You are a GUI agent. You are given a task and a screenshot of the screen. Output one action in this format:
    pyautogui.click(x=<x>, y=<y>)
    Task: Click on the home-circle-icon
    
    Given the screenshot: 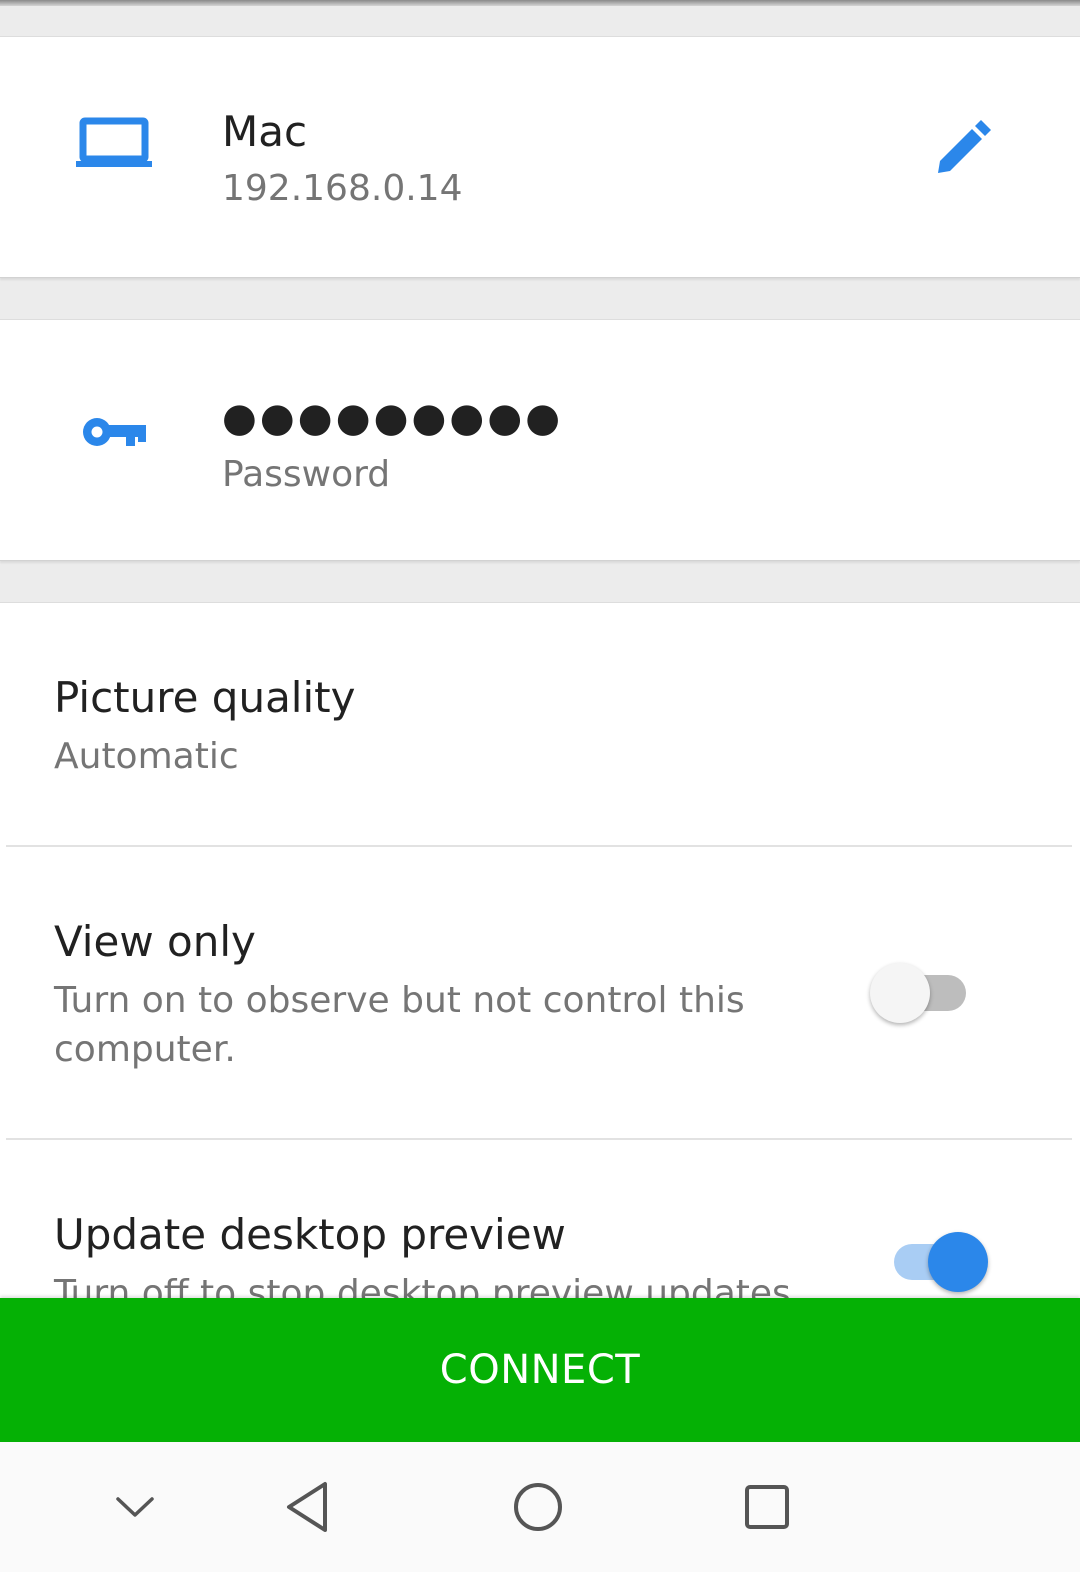 What is the action you would take?
    pyautogui.click(x=538, y=1507)
    